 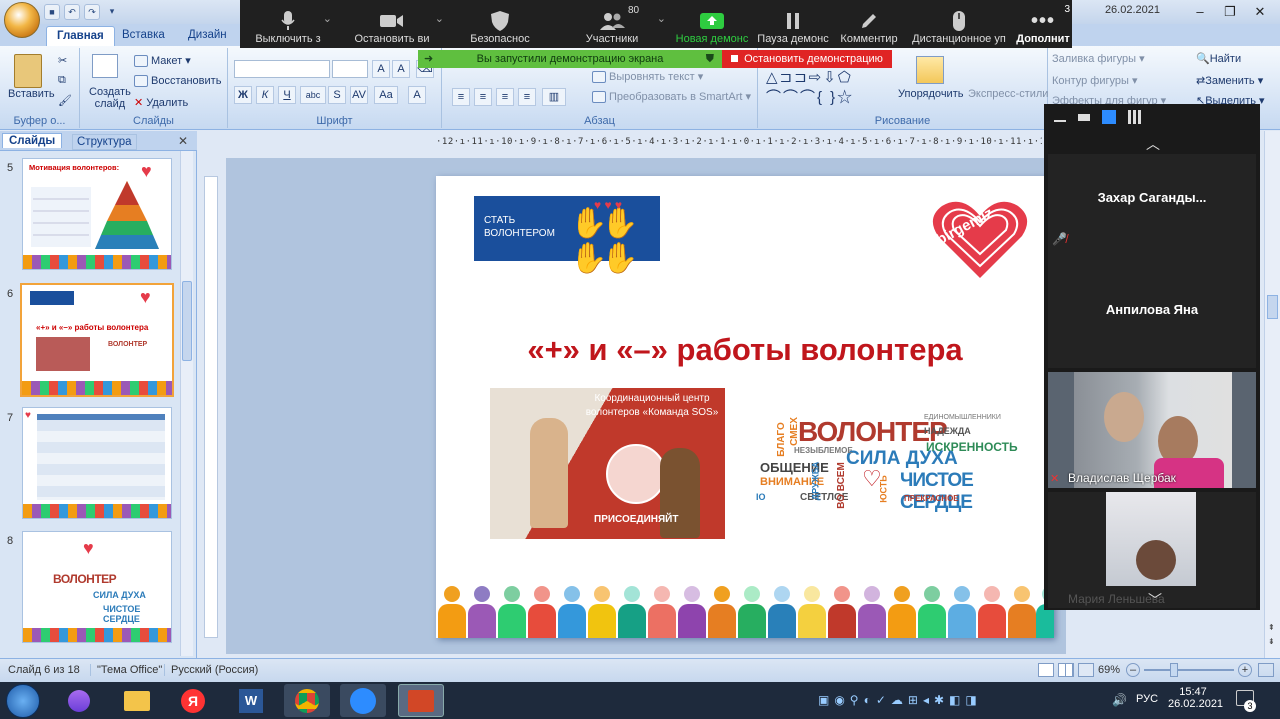 I want to click on more-button: ••• Дополнит 3, so click(x=1043, y=24).